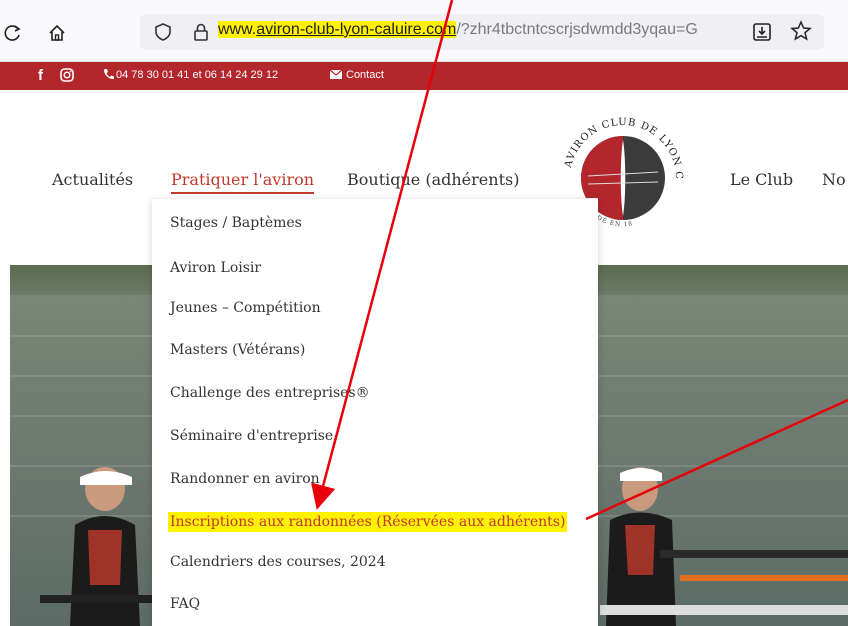 The height and width of the screenshot is (626, 848). I want to click on dropdown-item-masters: Masters (Vétérans), so click(237, 350).